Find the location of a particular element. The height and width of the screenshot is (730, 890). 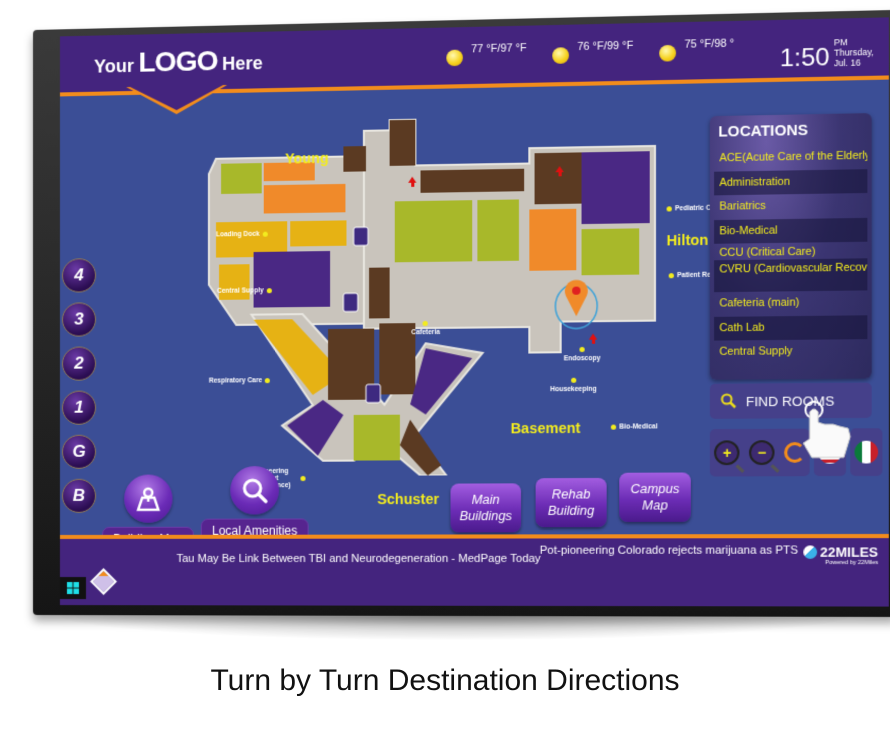

building-label-hilton: Hilton is located at coordinates (687, 240).